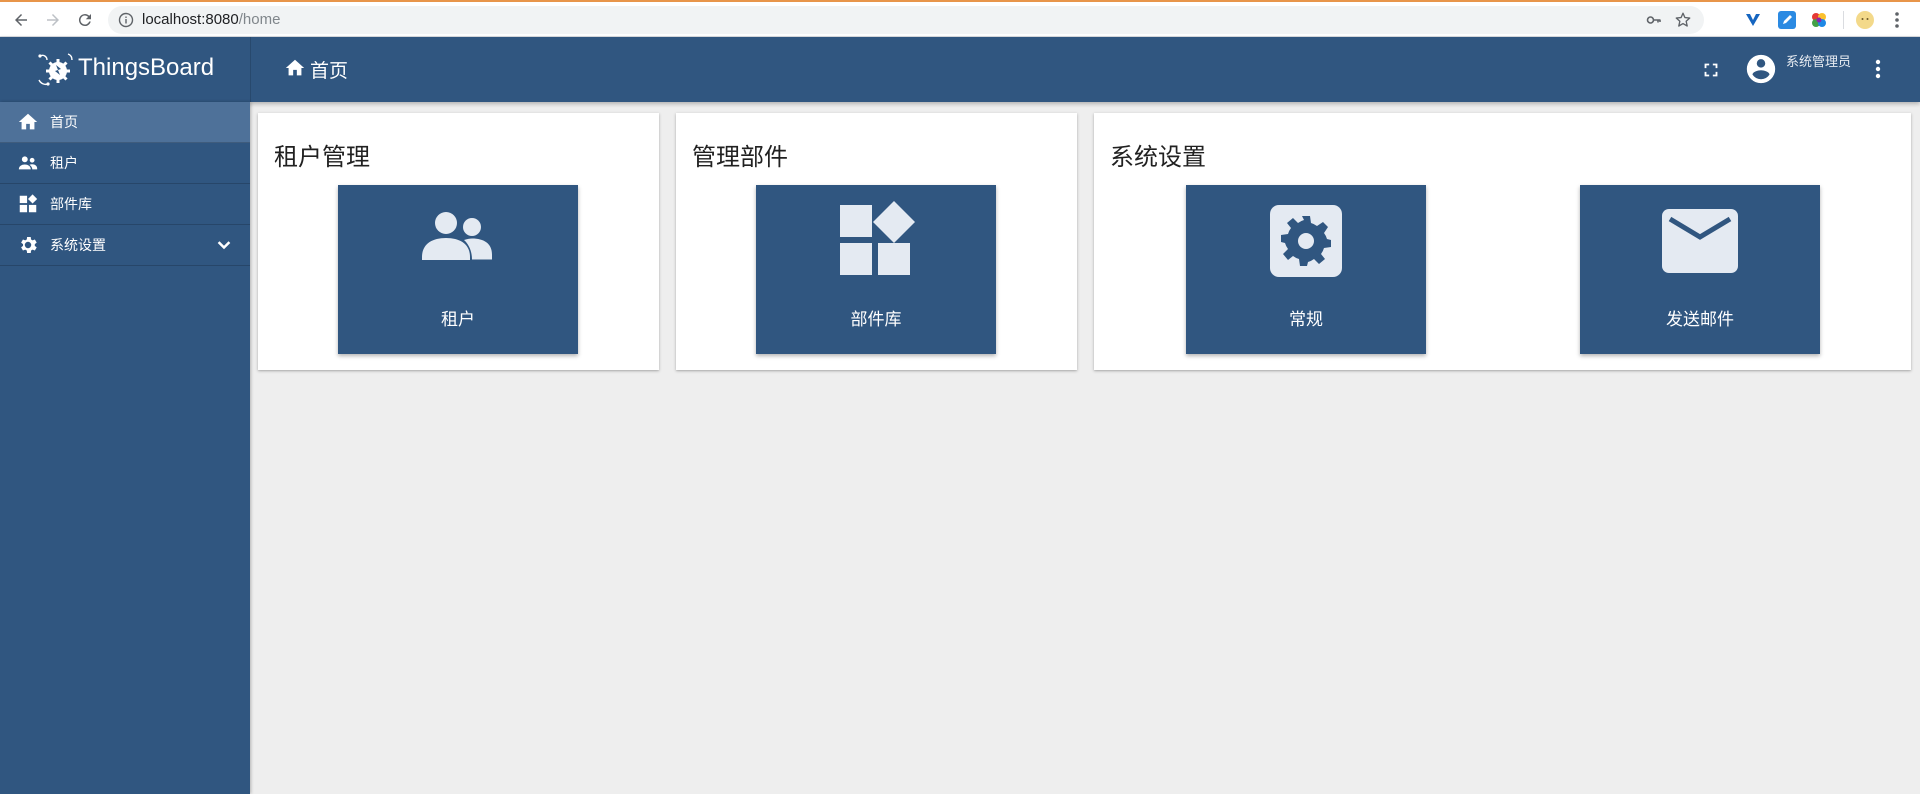  I want to click on info-icon, so click(126, 20).